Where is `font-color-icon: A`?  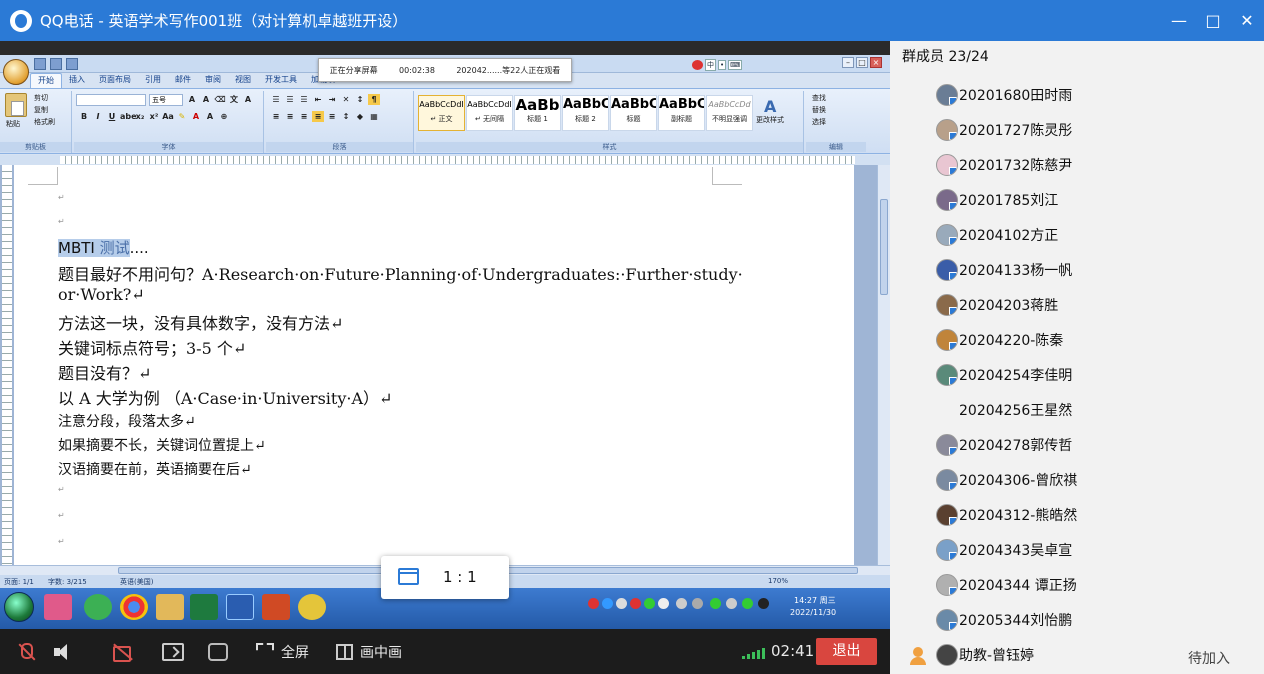 font-color-icon: A is located at coordinates (196, 116).